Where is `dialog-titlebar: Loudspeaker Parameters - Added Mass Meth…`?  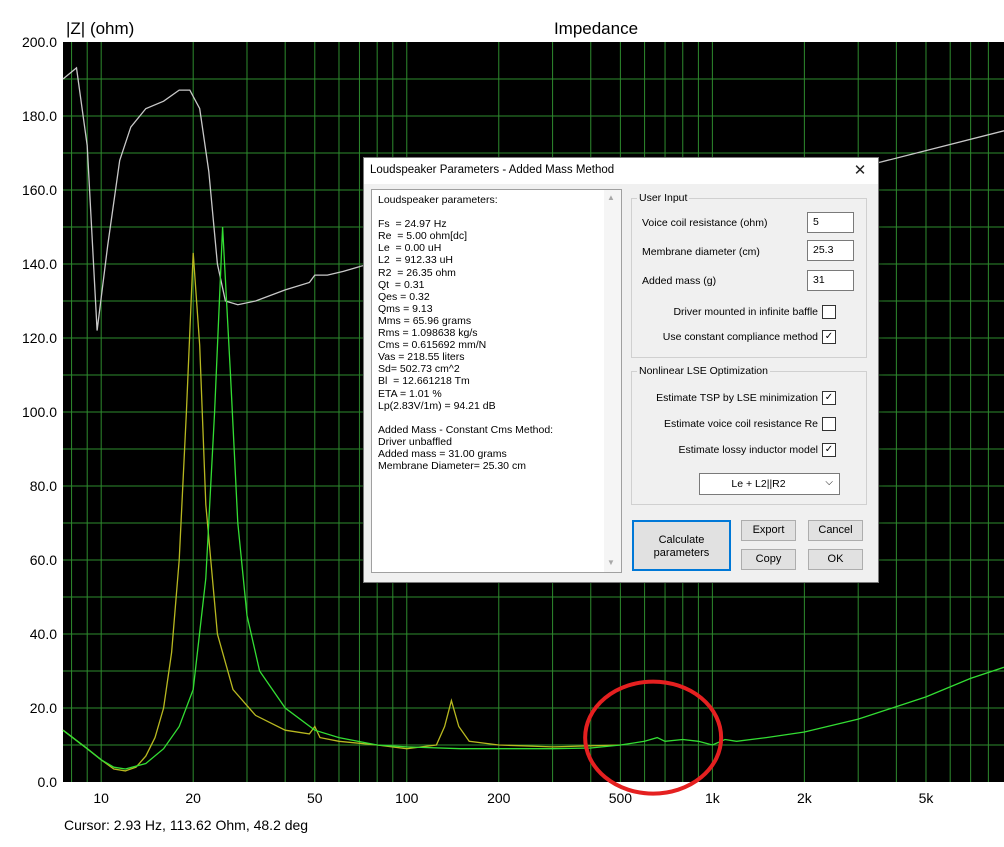
dialog-titlebar: Loudspeaker Parameters - Added Mass Meth… is located at coordinates (621, 171).